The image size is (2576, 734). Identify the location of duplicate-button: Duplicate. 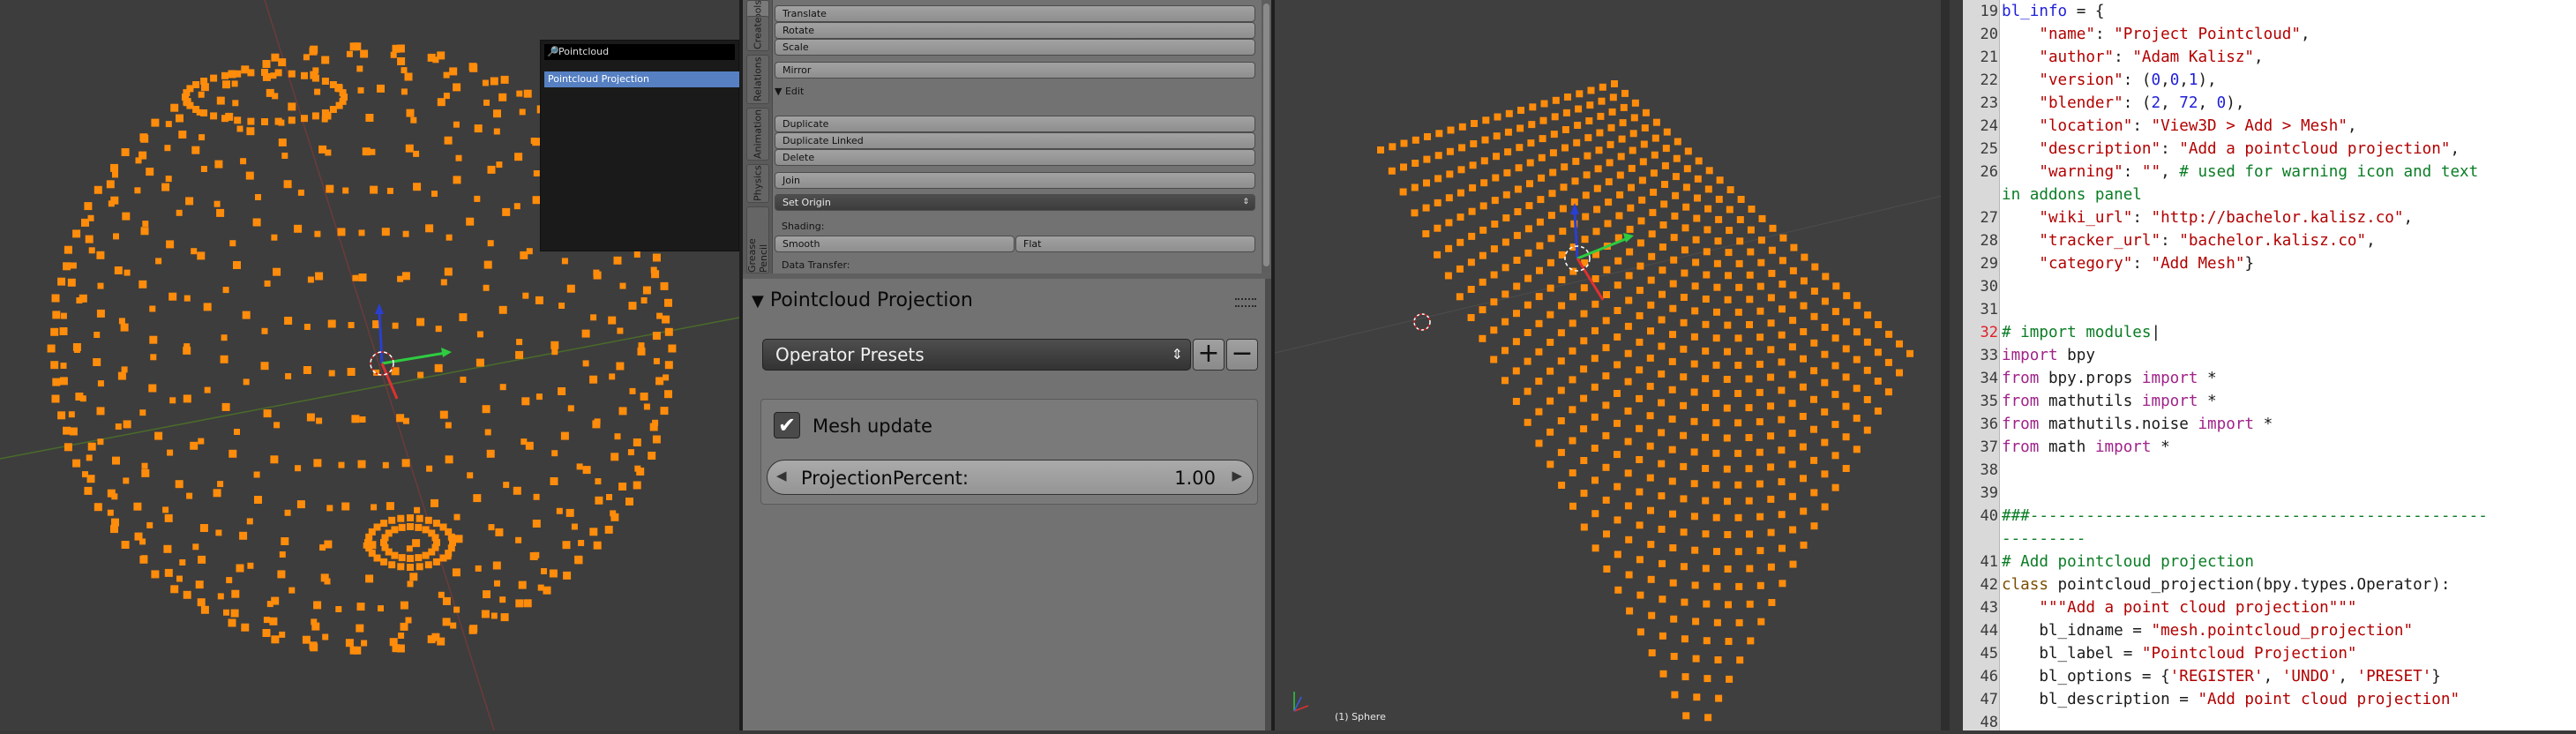
(1015, 124).